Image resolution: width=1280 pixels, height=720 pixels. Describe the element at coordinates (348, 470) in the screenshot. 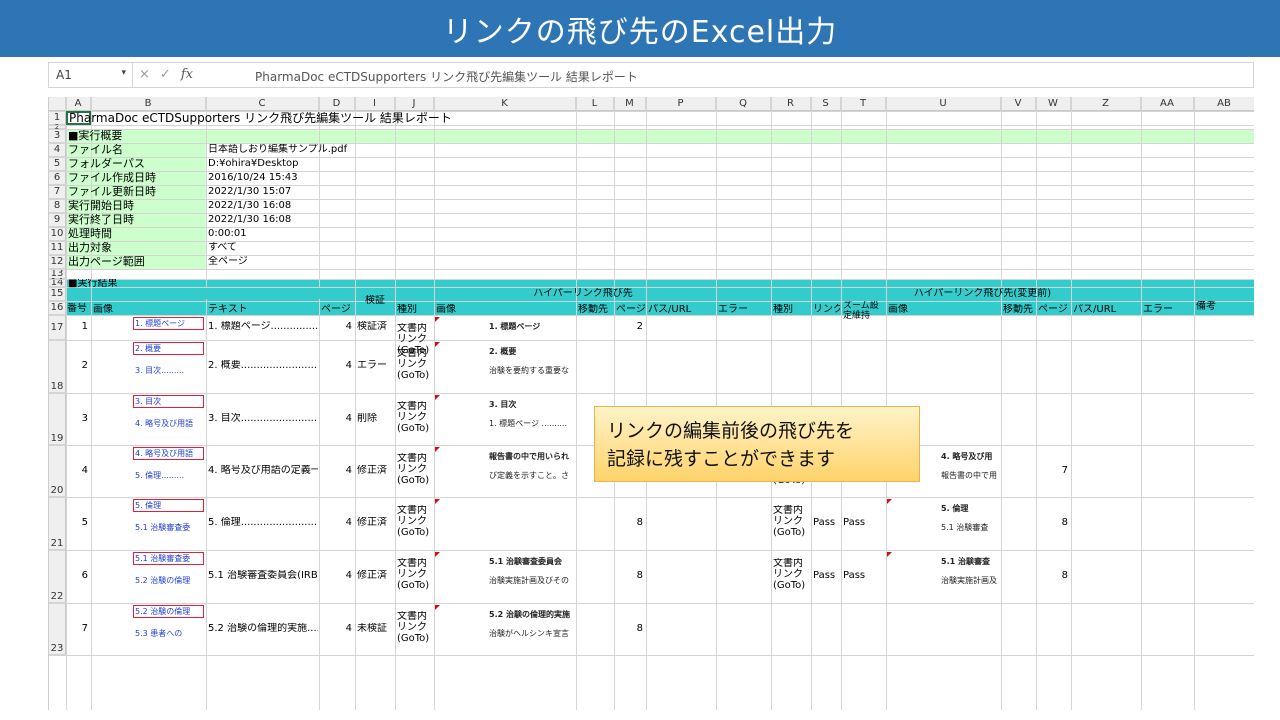

I see `link-page: 4` at that location.